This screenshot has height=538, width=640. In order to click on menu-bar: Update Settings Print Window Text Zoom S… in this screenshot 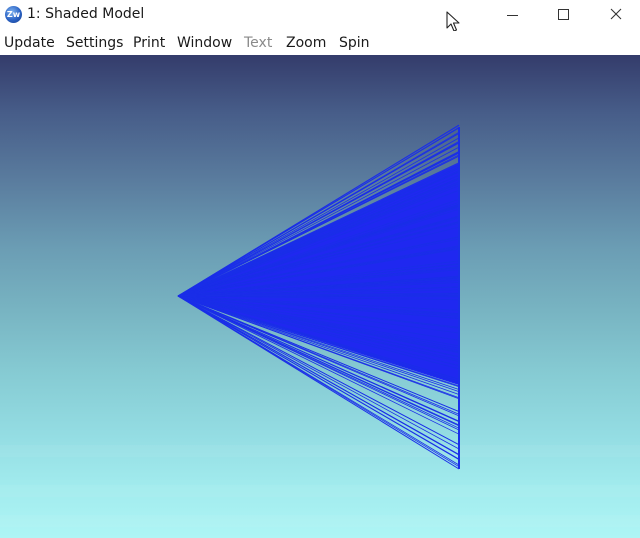, I will do `click(320, 43)`.